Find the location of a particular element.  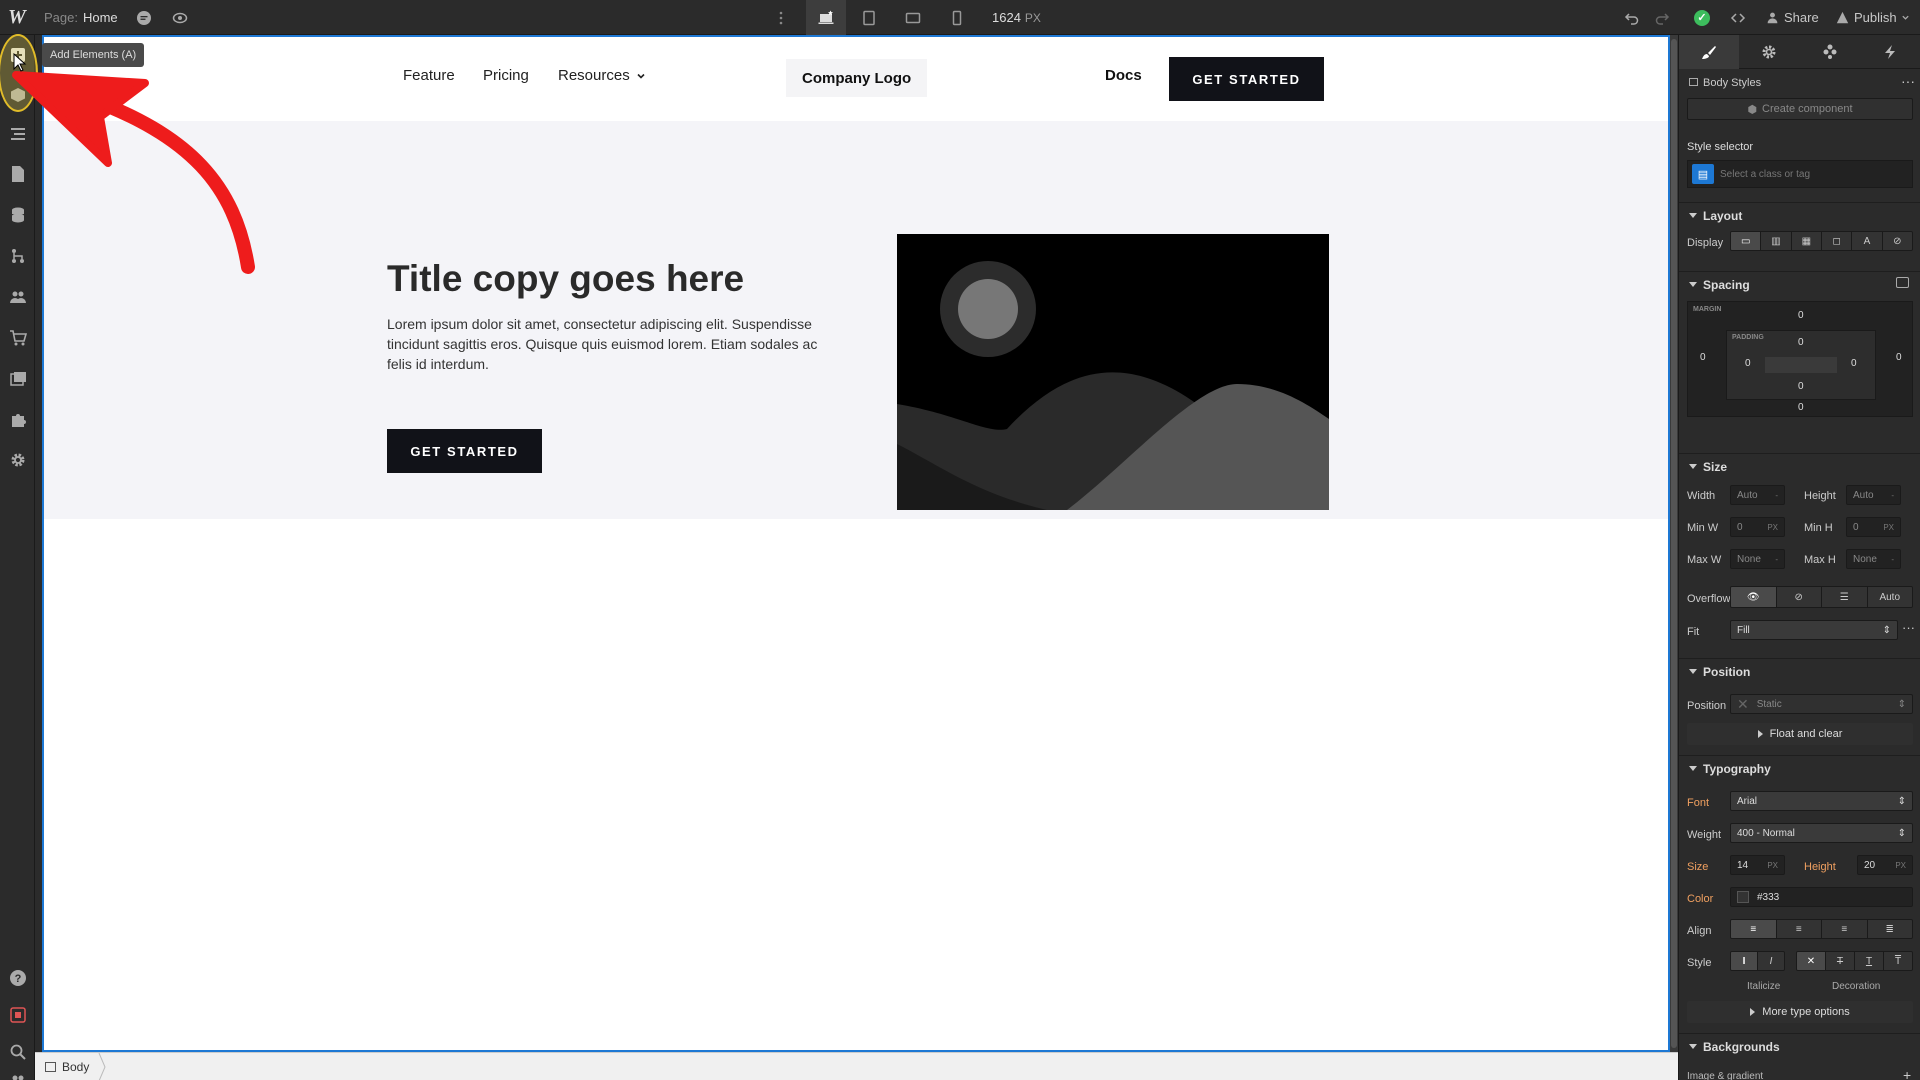

overflow-visible-eye-icon: 👁 is located at coordinates (1754, 597).